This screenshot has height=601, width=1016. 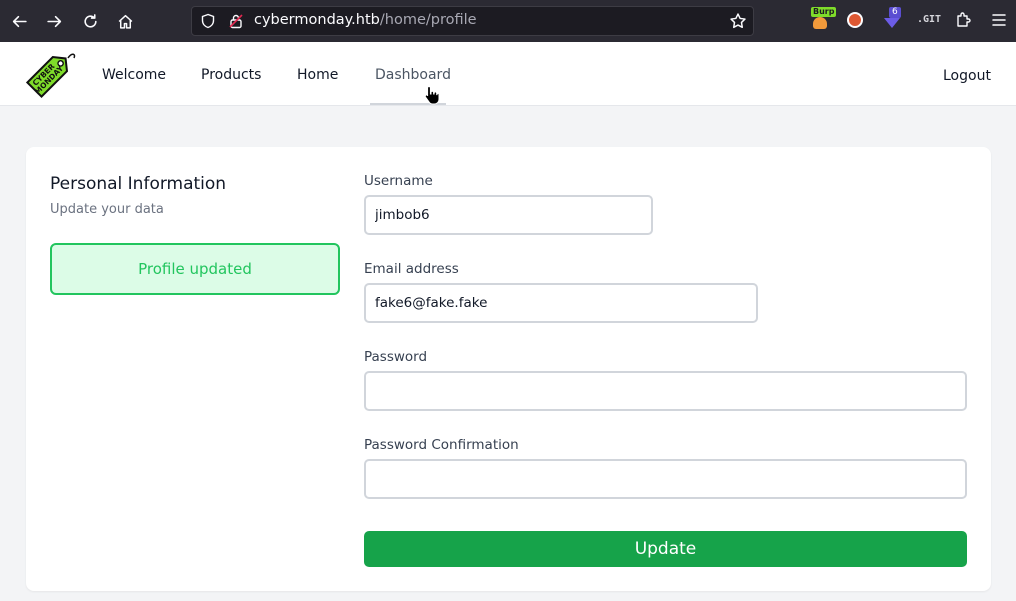 I want to click on hamburger-menu-icon, so click(x=999, y=20).